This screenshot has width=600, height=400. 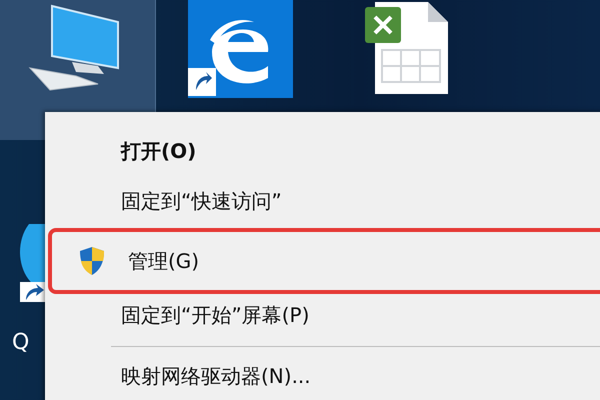 I want to click on browser-e-icon, so click(x=240, y=49).